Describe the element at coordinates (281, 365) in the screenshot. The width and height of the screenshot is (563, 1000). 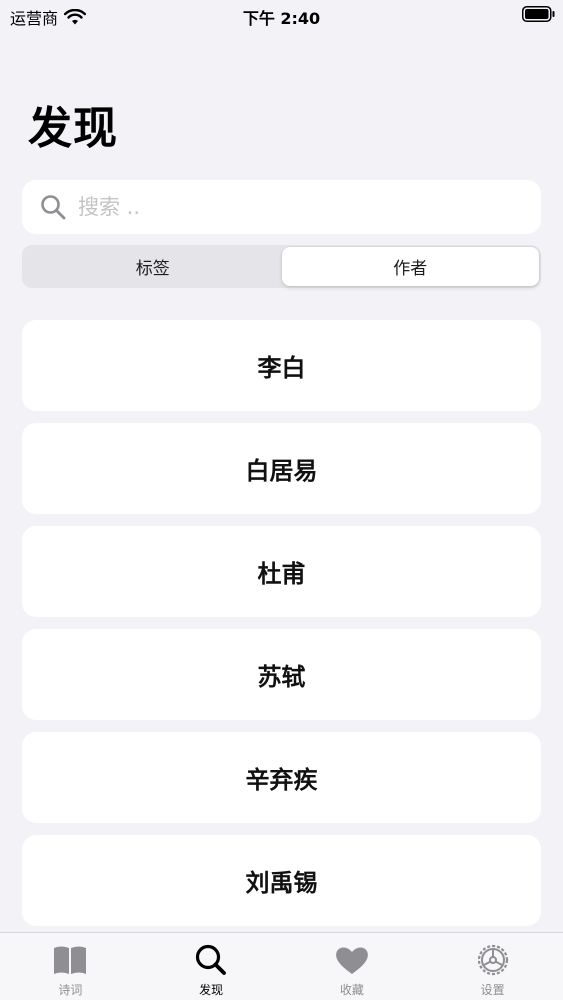
I see `author-card: 李白` at that location.